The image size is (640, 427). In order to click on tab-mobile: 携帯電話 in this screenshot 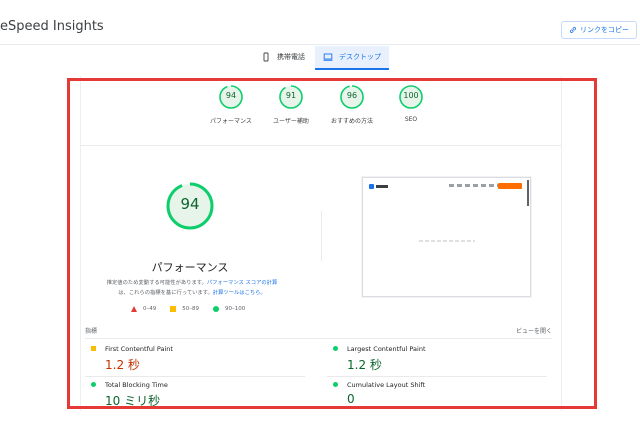, I will do `click(284, 57)`.